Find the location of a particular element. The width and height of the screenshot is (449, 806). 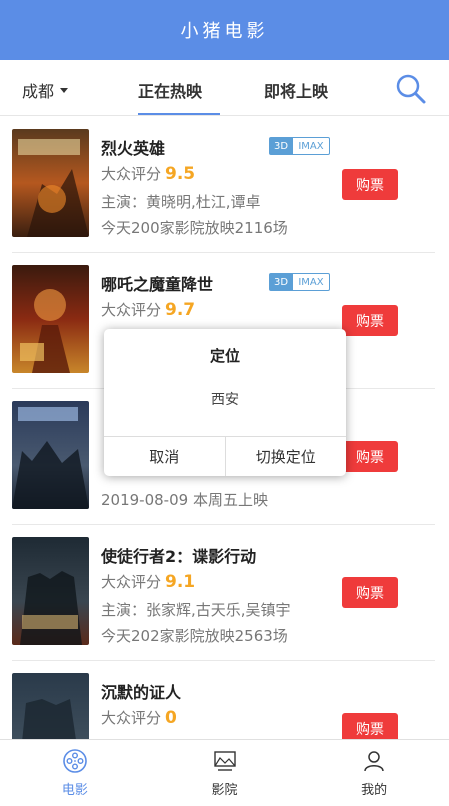

score-value: 9.5 is located at coordinates (180, 174).